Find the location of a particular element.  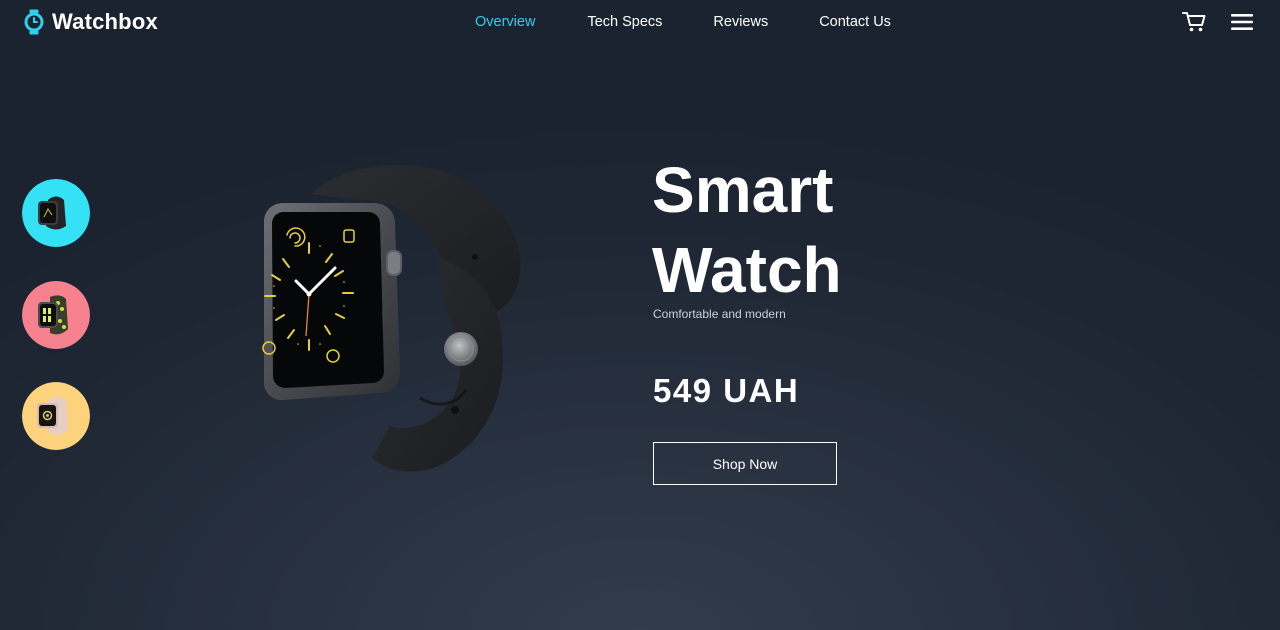

variant-thumb-black-sport is located at coordinates (56, 213).